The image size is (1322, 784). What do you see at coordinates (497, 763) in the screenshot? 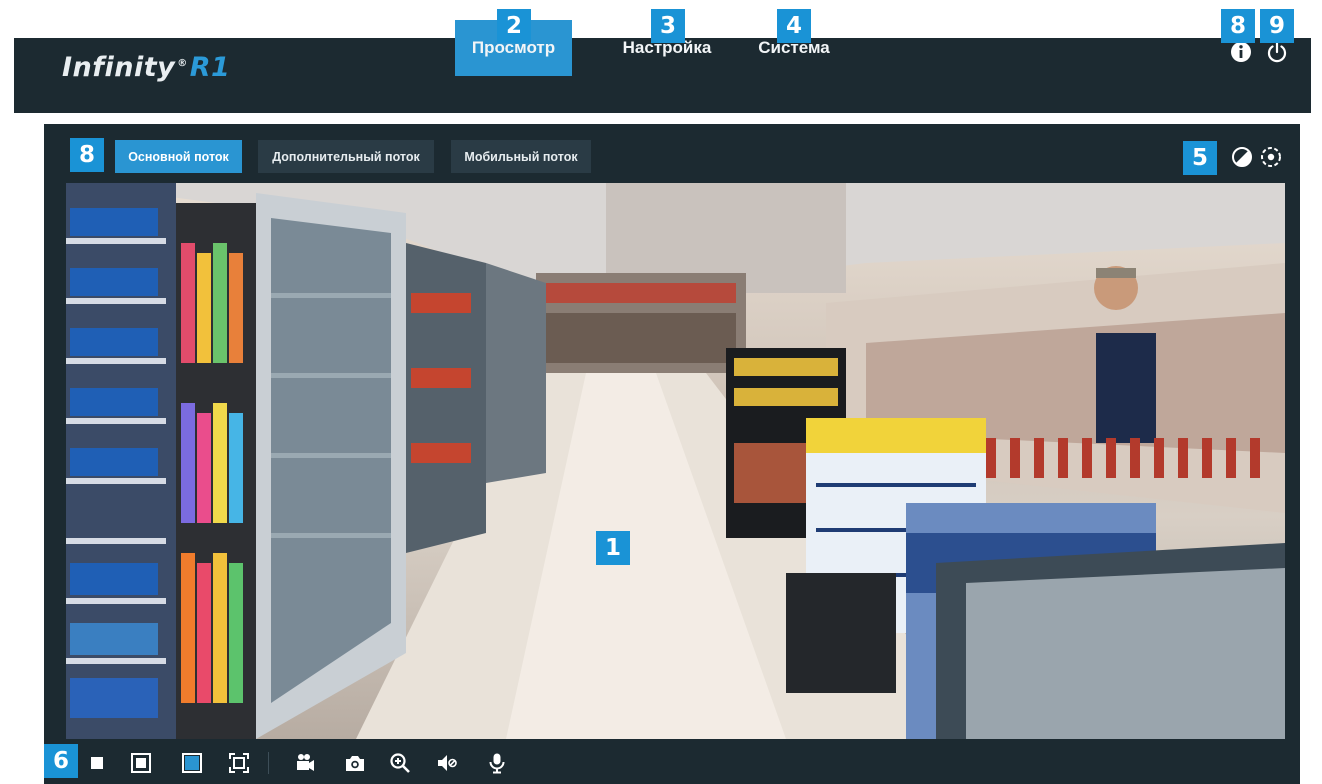
I see `microphone-icon` at bounding box center [497, 763].